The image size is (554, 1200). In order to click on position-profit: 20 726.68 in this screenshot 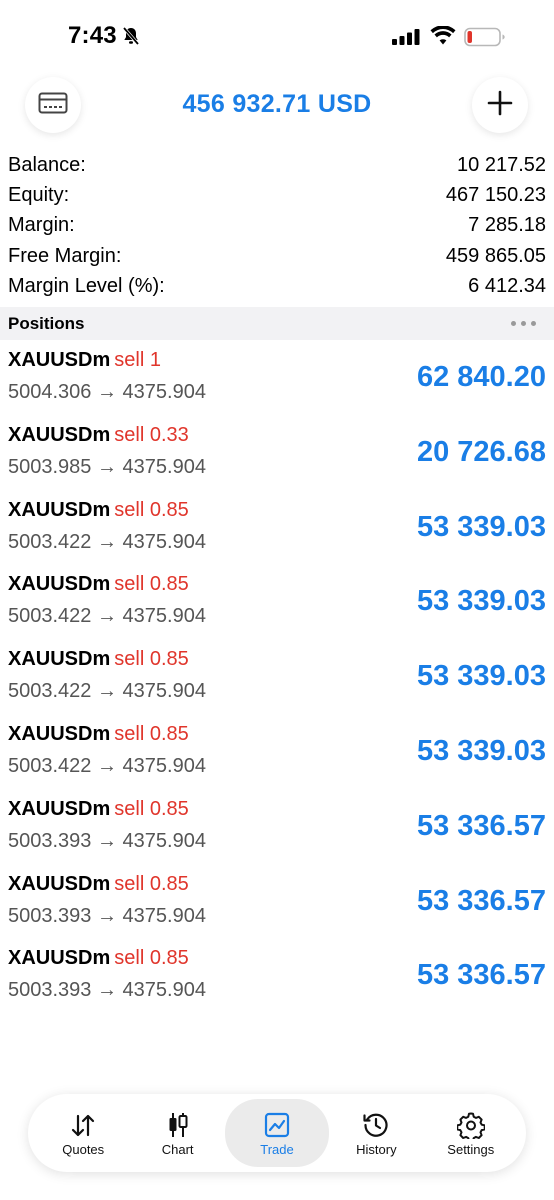, I will do `click(481, 451)`.